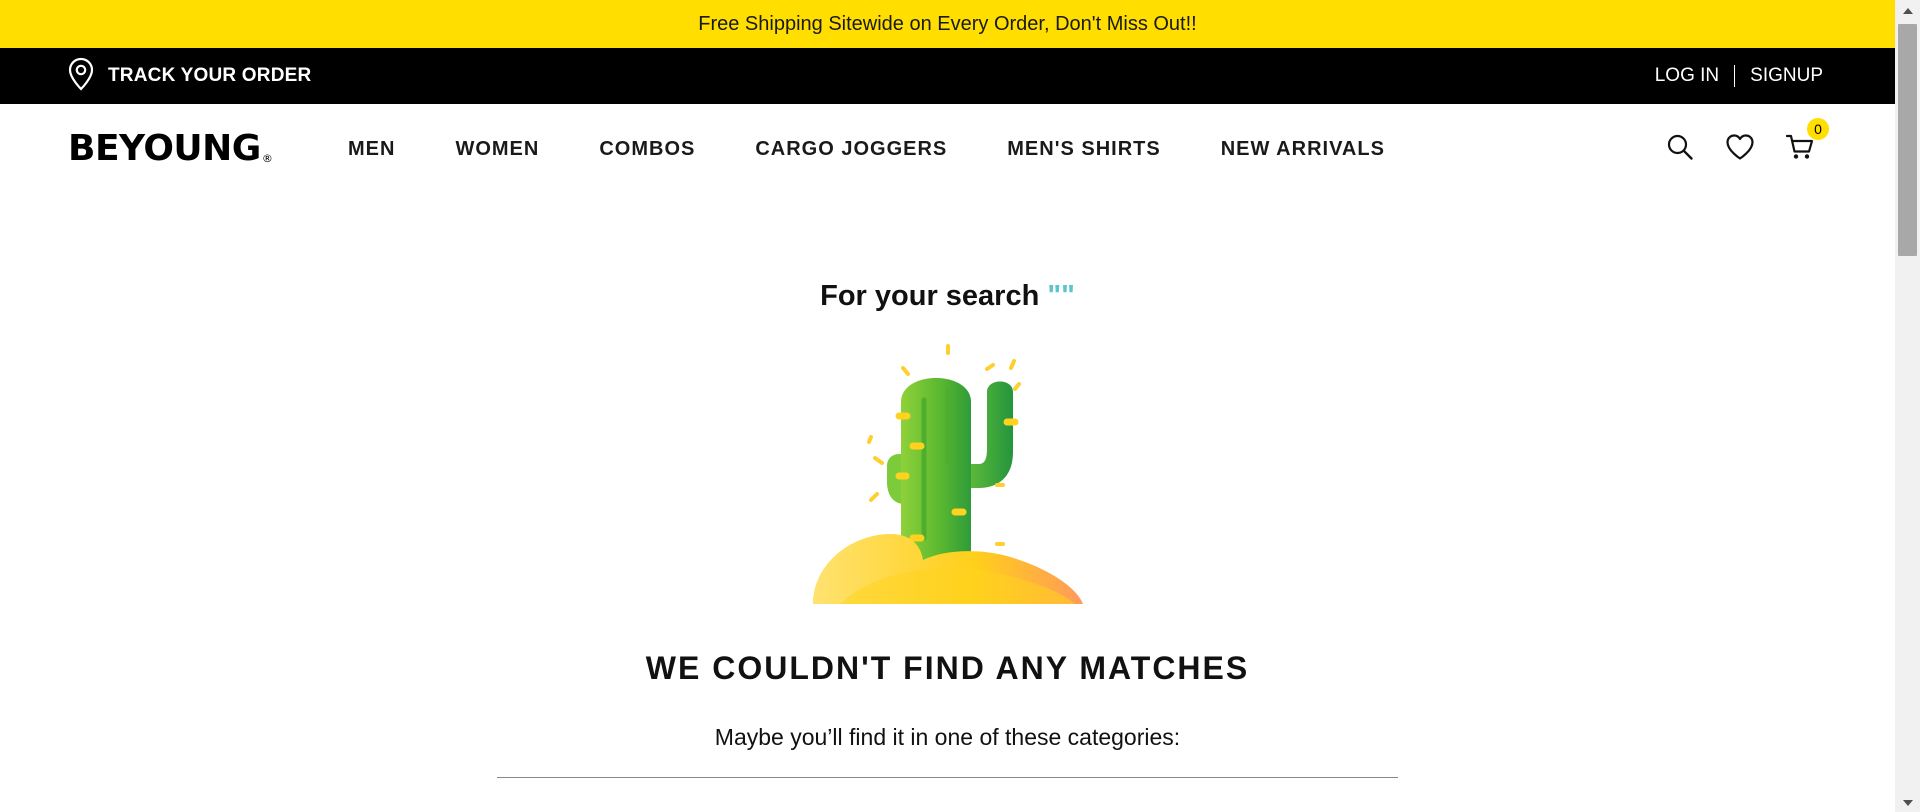 Image resolution: width=1920 pixels, height=812 pixels. I want to click on brand-logo: BEYOUNG®, so click(170, 148).